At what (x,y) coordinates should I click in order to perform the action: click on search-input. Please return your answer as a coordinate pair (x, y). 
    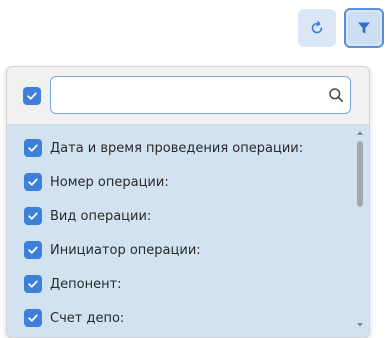
    Looking at the image, I should click on (191, 96).